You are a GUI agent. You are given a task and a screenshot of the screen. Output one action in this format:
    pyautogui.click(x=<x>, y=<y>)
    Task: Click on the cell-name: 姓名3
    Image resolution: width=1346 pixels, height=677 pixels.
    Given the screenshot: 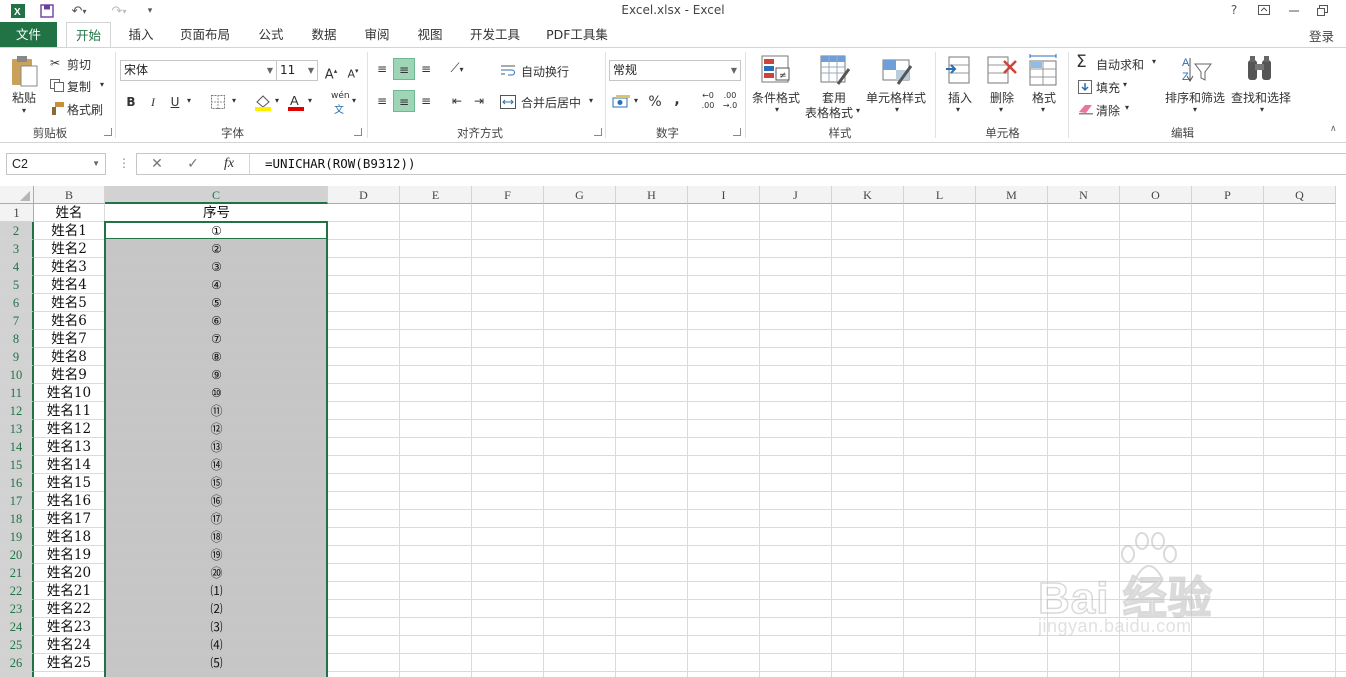 What is the action you would take?
    pyautogui.click(x=69, y=267)
    